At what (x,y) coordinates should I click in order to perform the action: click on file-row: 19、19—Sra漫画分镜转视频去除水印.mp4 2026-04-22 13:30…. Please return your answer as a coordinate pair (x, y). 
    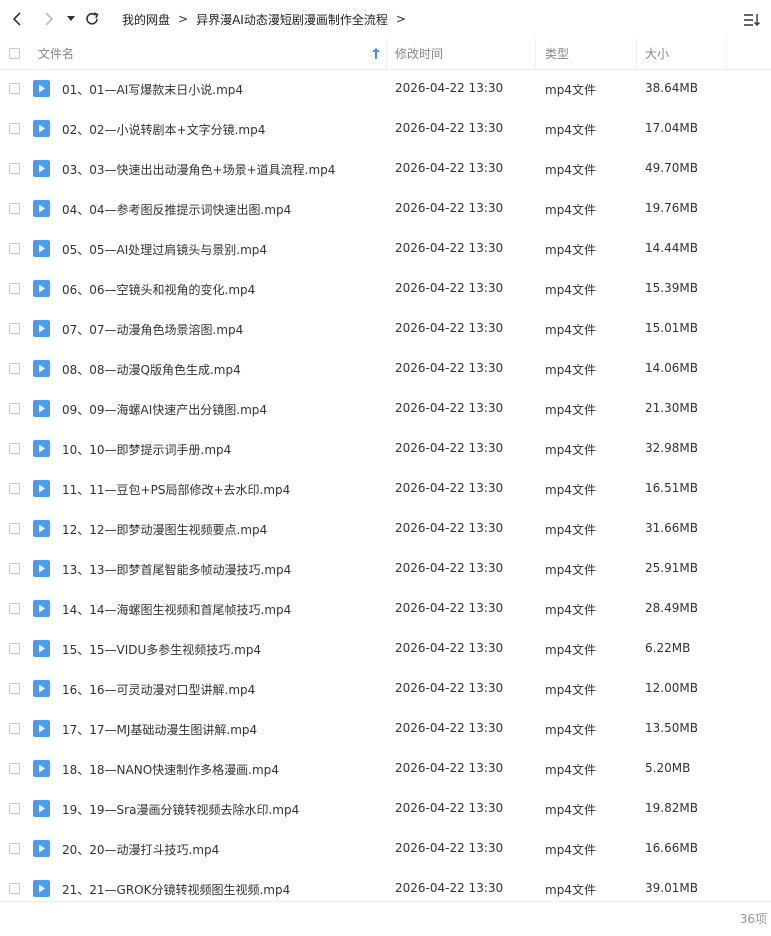
    Looking at the image, I should click on (385, 809).